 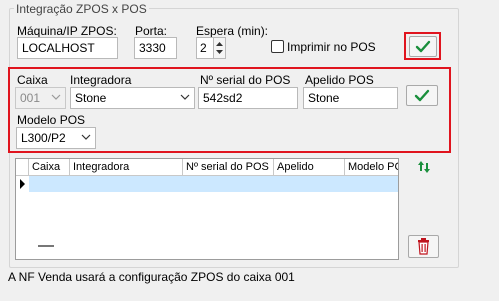 I want to click on up-down-arrows-icon, so click(x=424, y=167).